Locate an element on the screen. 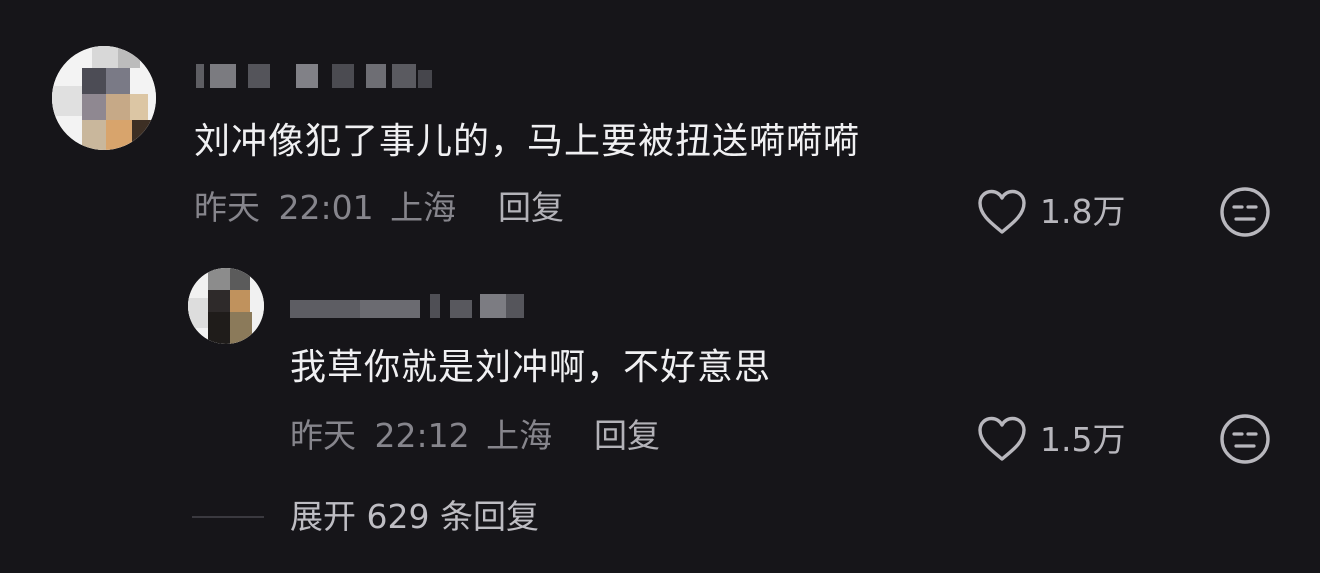  like-count: 1.5万 is located at coordinates (1083, 439).